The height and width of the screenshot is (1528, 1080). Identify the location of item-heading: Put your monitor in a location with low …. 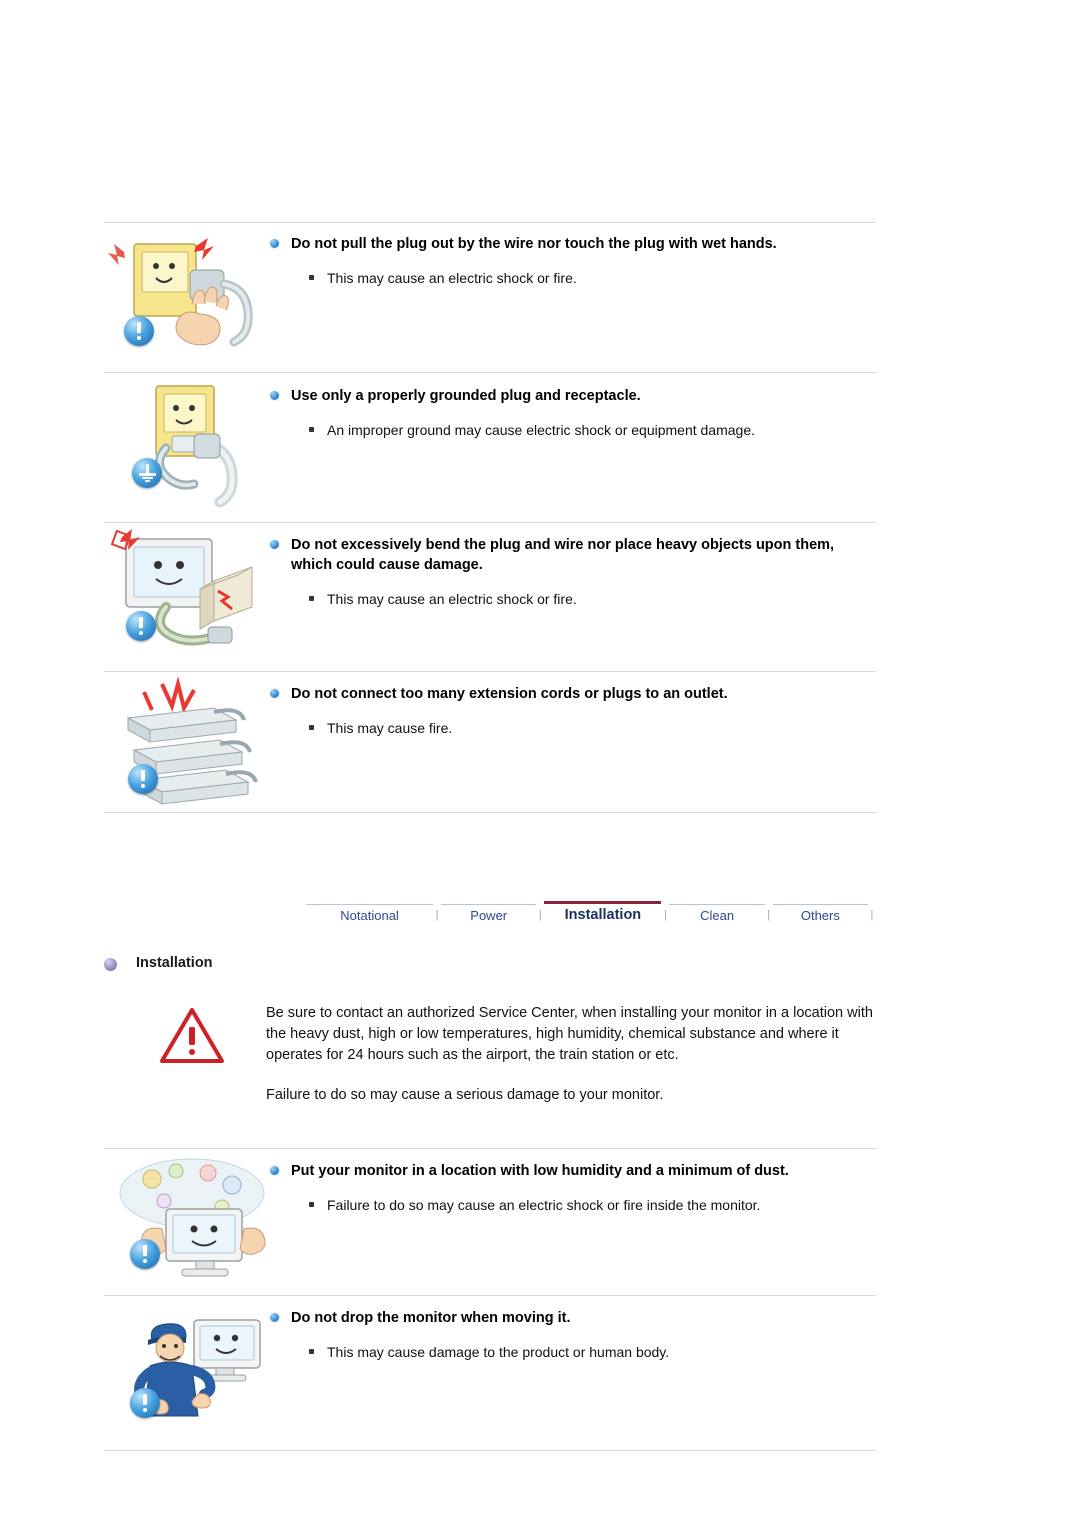
(572, 1171).